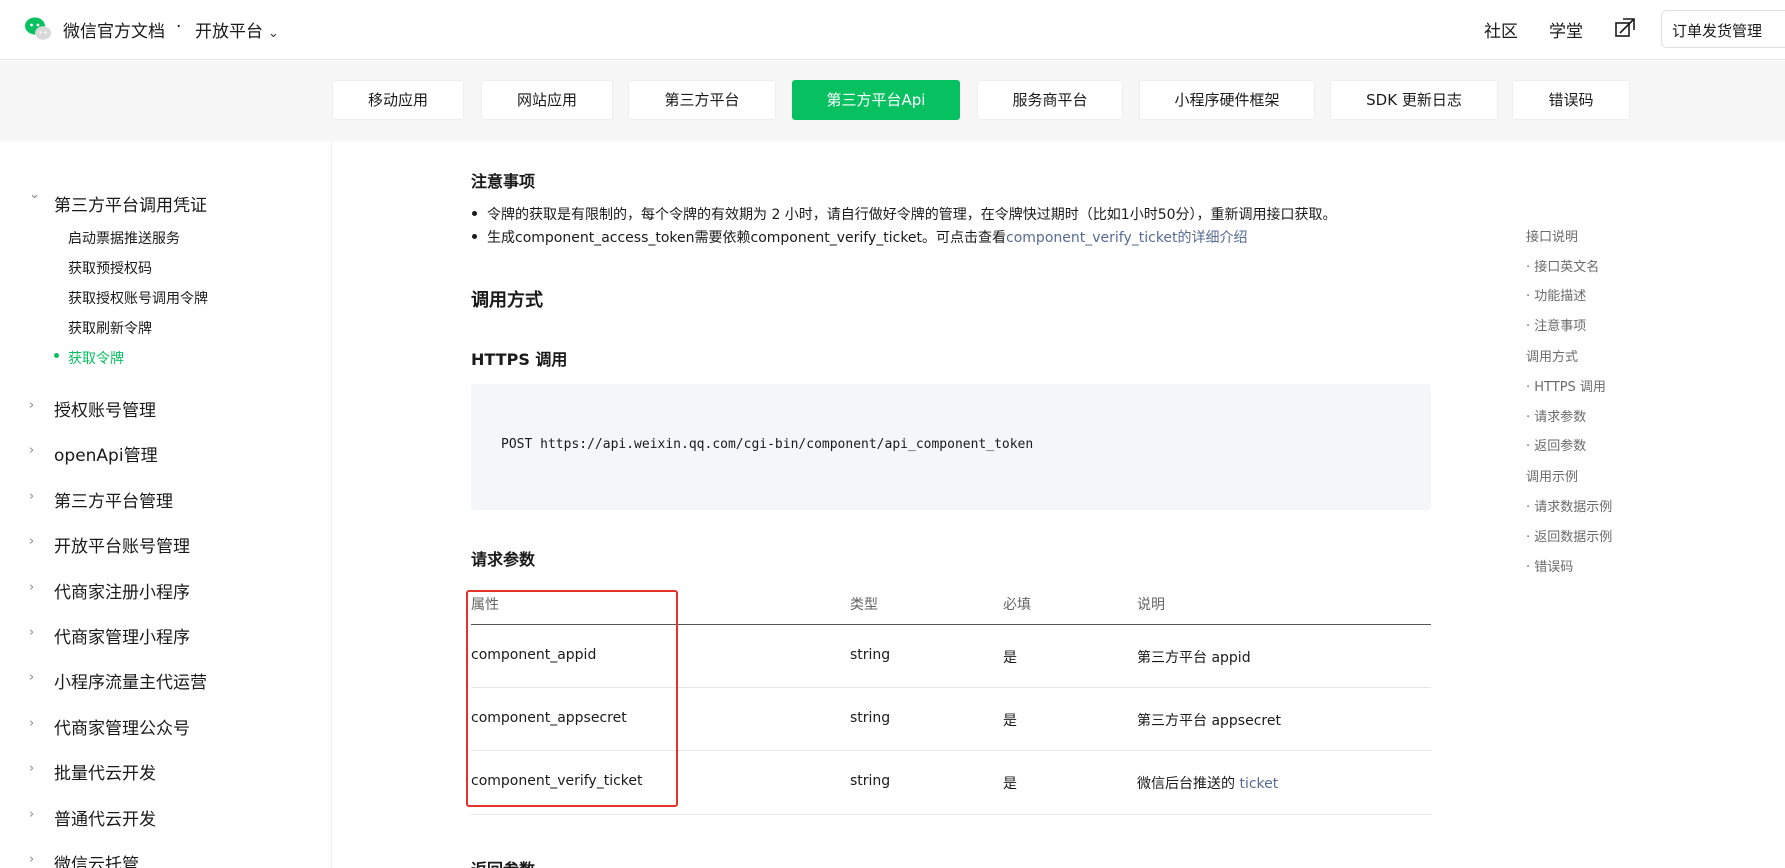 The height and width of the screenshot is (868, 1785). What do you see at coordinates (534, 655) in the screenshot?
I see `param-name: component_appid` at bounding box center [534, 655].